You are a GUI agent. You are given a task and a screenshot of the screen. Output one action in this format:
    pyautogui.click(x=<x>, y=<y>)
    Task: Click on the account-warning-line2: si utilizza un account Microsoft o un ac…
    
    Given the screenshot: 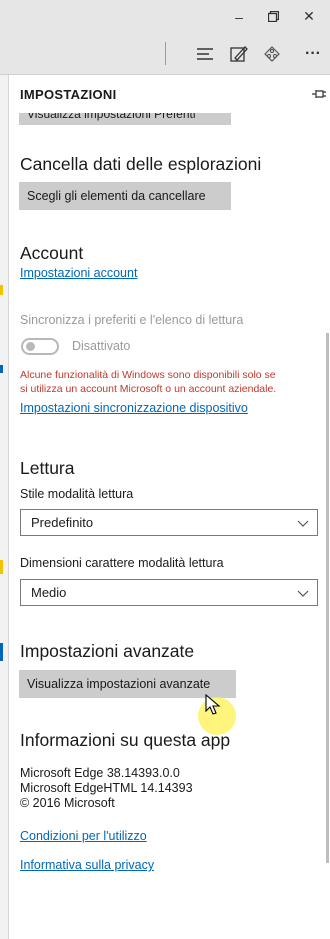 What is the action you would take?
    pyautogui.click(x=148, y=389)
    